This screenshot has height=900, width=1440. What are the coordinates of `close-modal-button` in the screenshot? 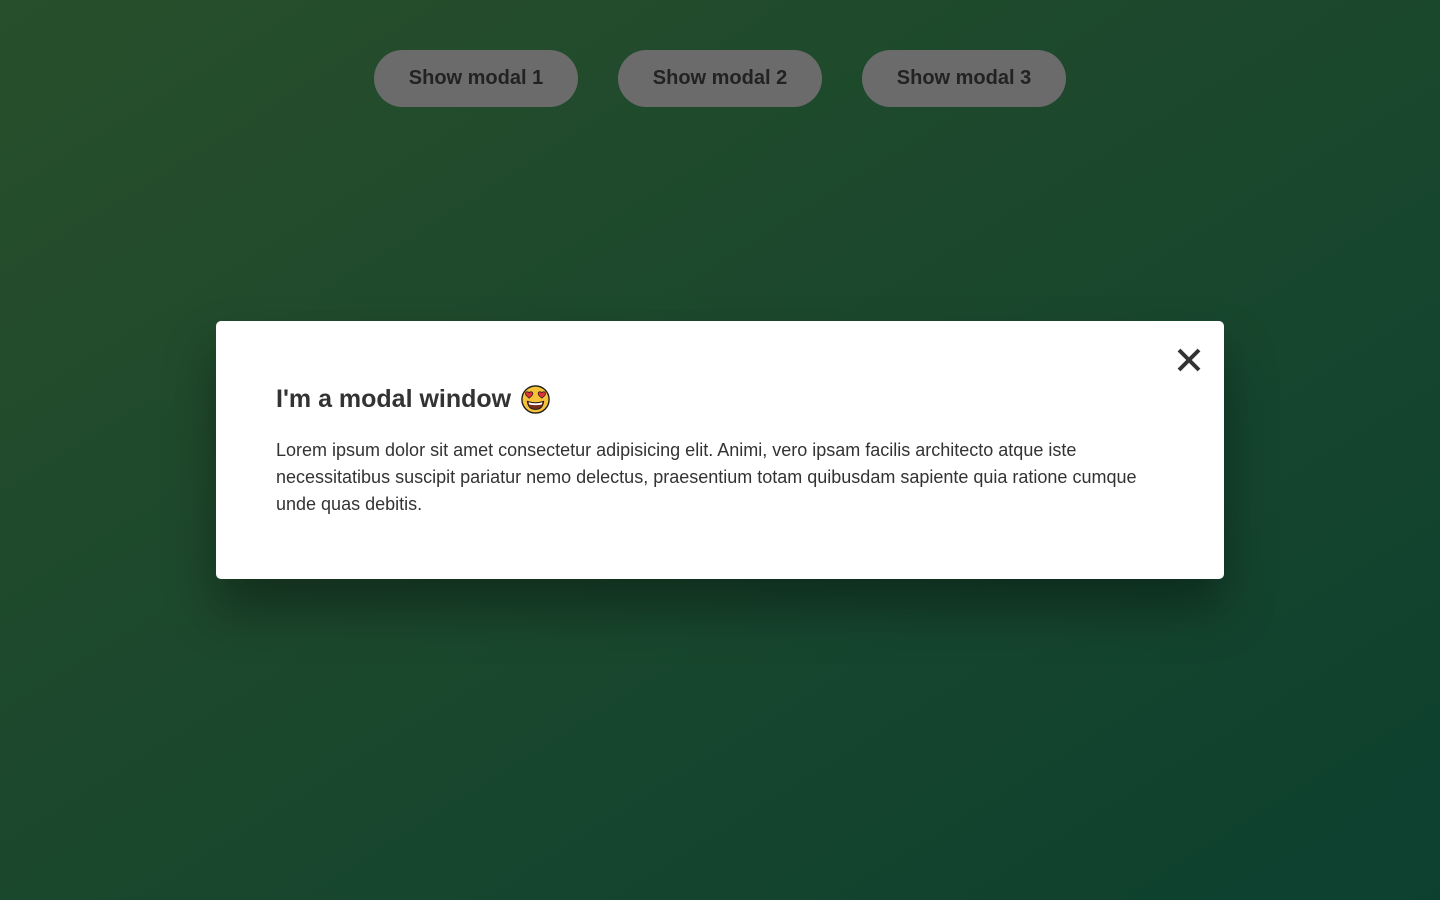 It's located at (1189, 360).